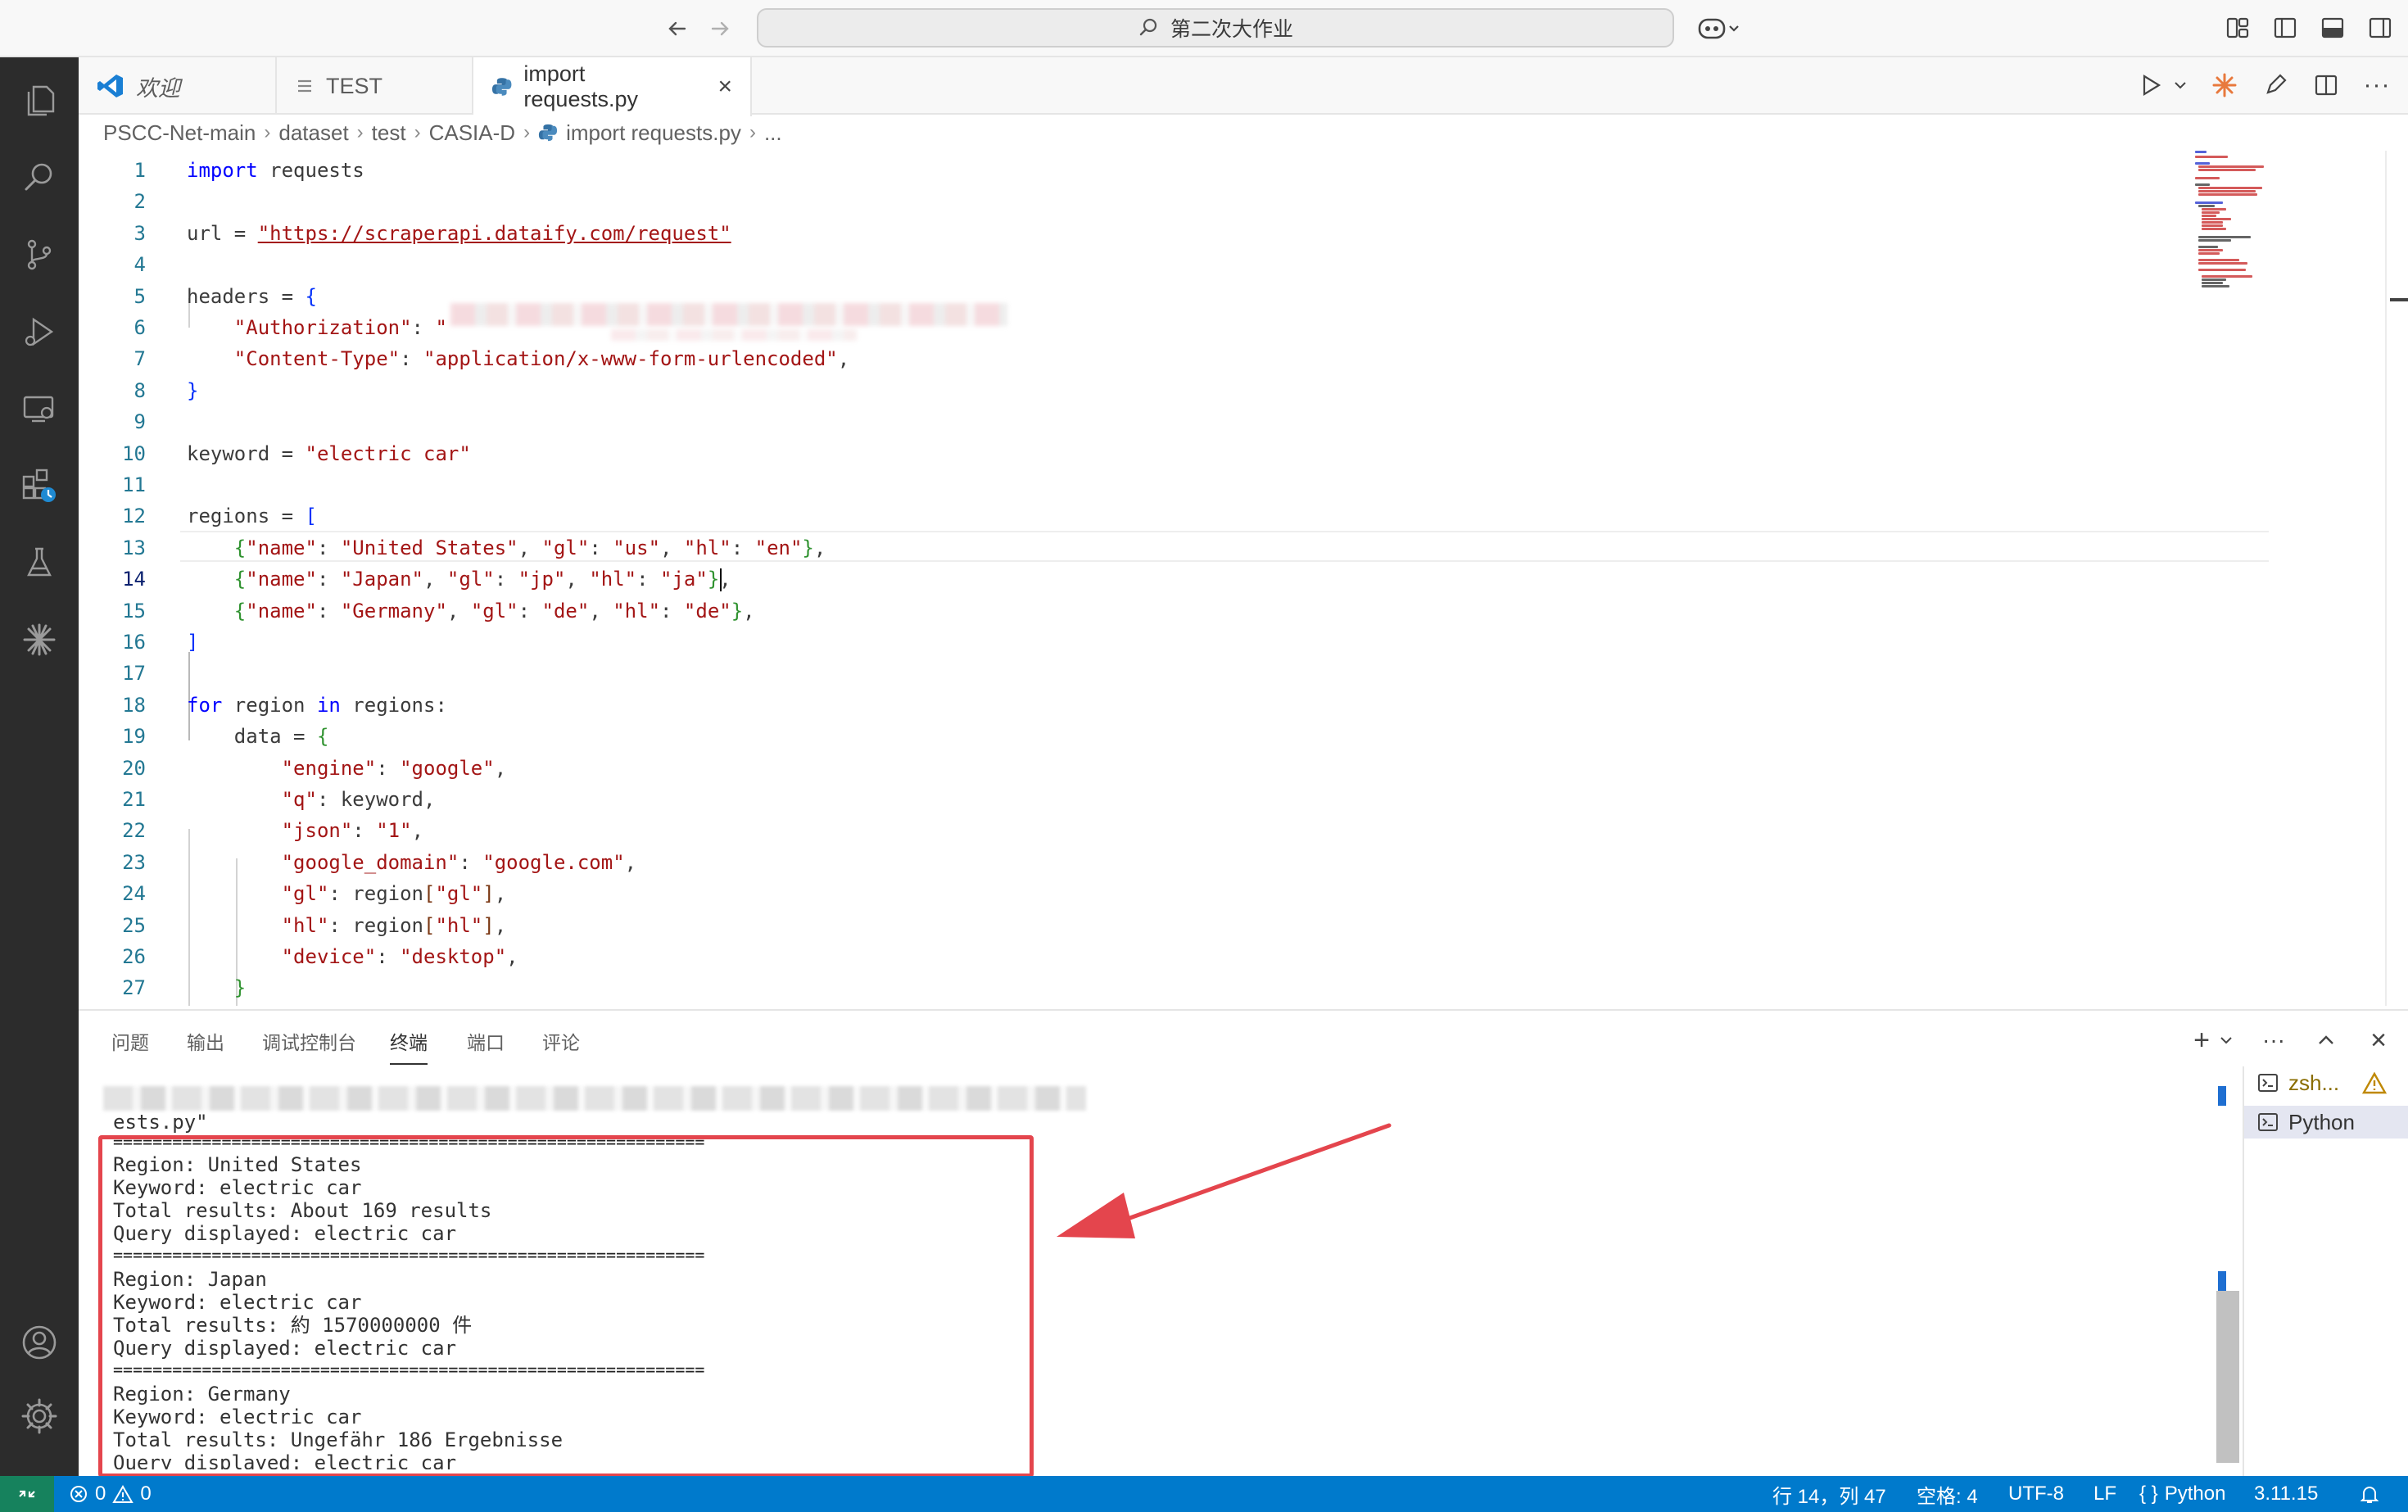 This screenshot has width=2408, height=1512. I want to click on terminal-session-python: Python, so click(2326, 1123).